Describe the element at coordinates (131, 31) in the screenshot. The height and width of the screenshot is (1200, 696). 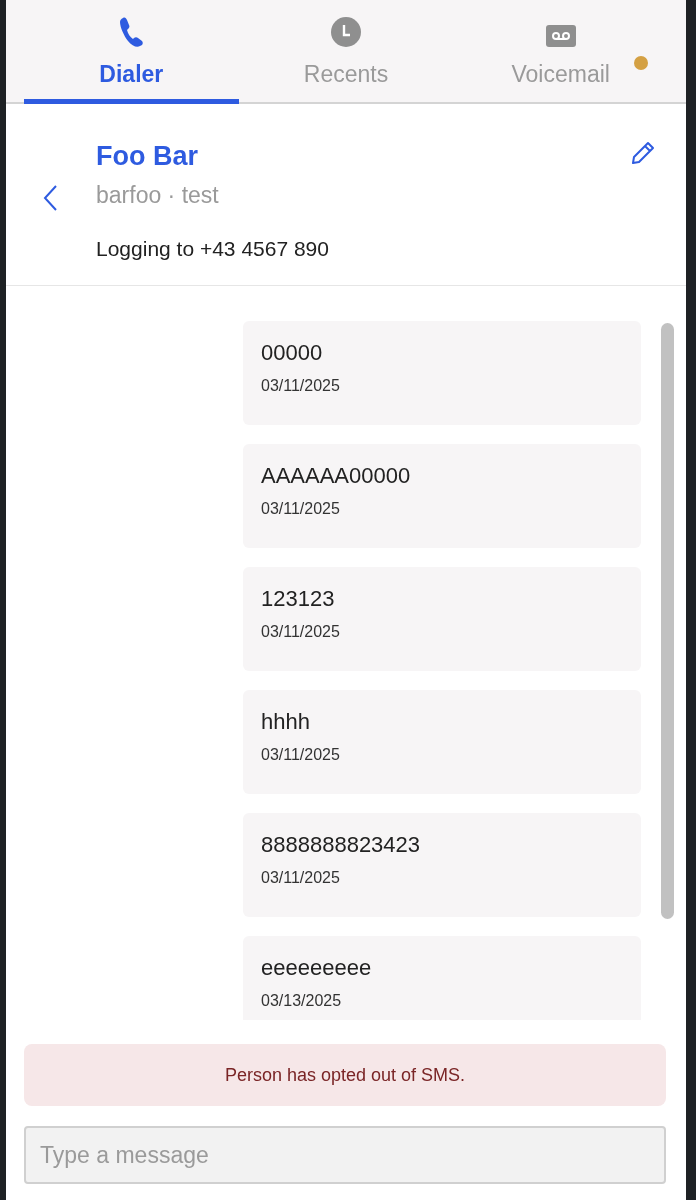
I see `phone-icon` at that location.